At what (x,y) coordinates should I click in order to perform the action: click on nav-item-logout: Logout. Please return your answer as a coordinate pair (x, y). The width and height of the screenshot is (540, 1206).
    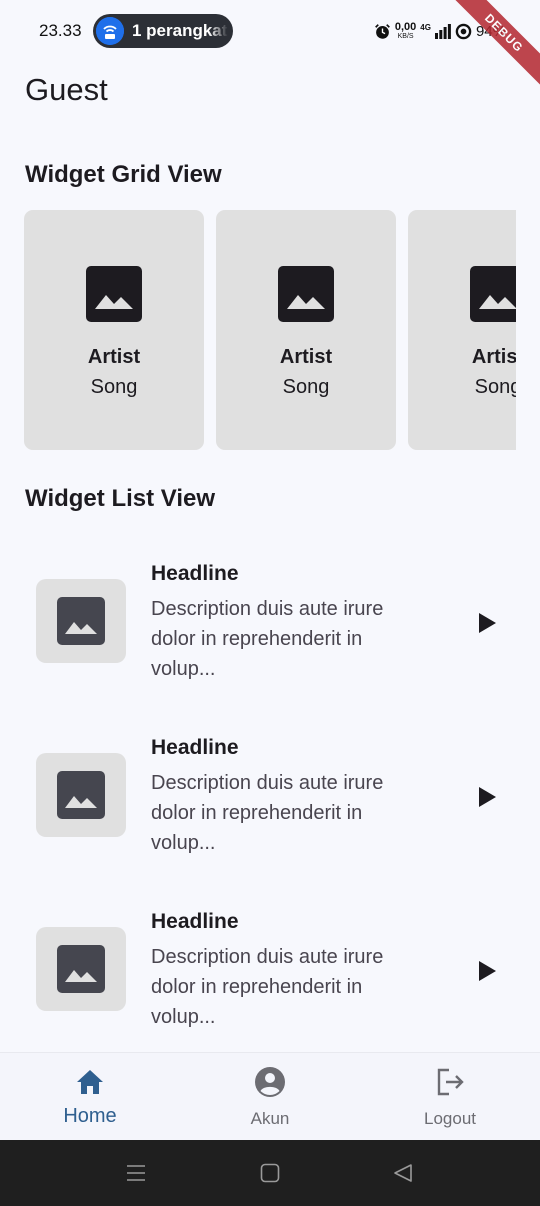
    Looking at the image, I should click on (450, 1097).